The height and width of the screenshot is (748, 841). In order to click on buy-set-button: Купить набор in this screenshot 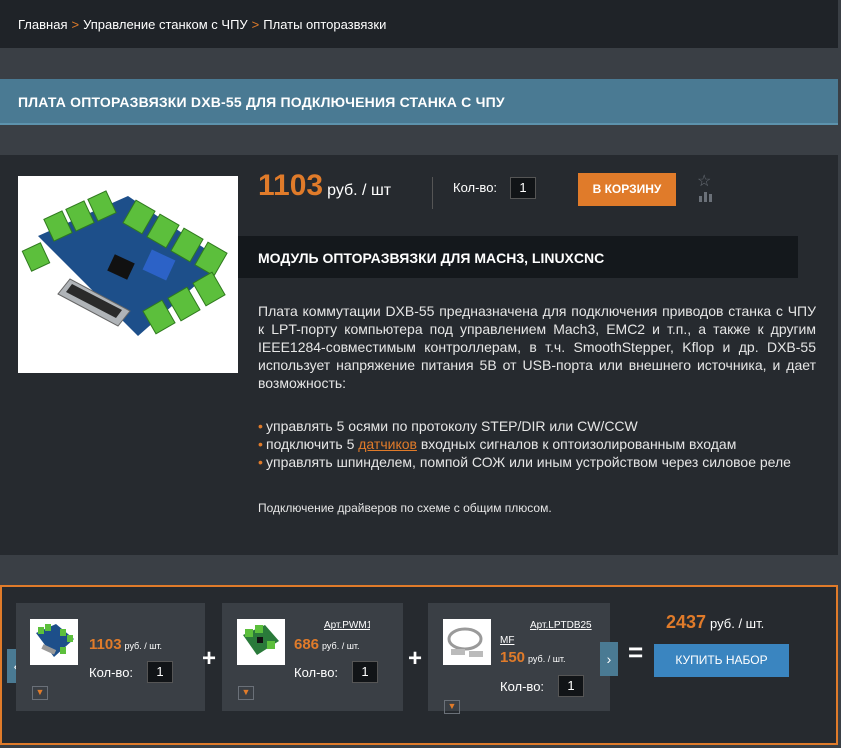, I will do `click(721, 660)`.